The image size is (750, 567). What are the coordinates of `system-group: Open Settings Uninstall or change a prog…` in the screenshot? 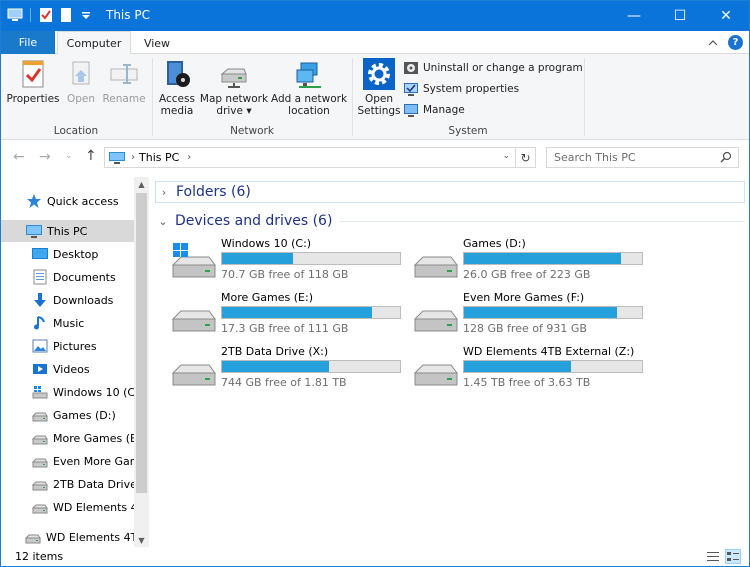 It's located at (468, 97).